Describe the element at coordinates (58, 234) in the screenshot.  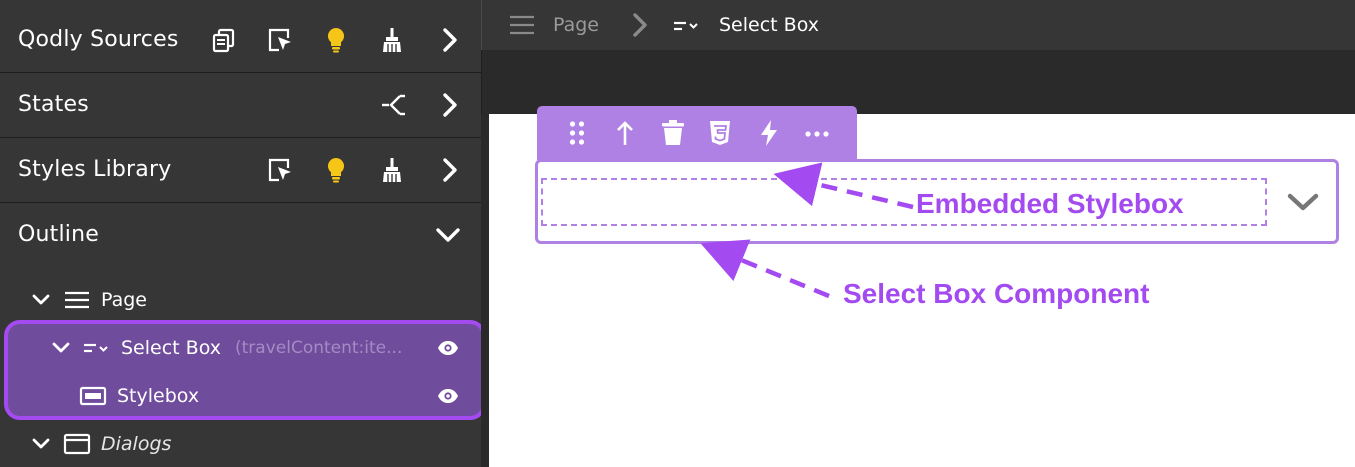
I see `section-title-outline: Outline` at that location.